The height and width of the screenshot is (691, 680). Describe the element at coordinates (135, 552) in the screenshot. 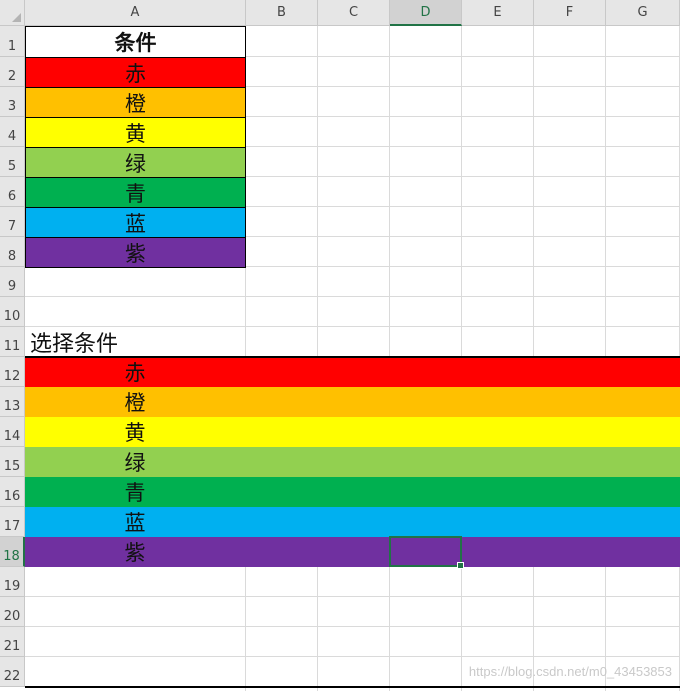

I see `section2-cell-18: 紫` at that location.